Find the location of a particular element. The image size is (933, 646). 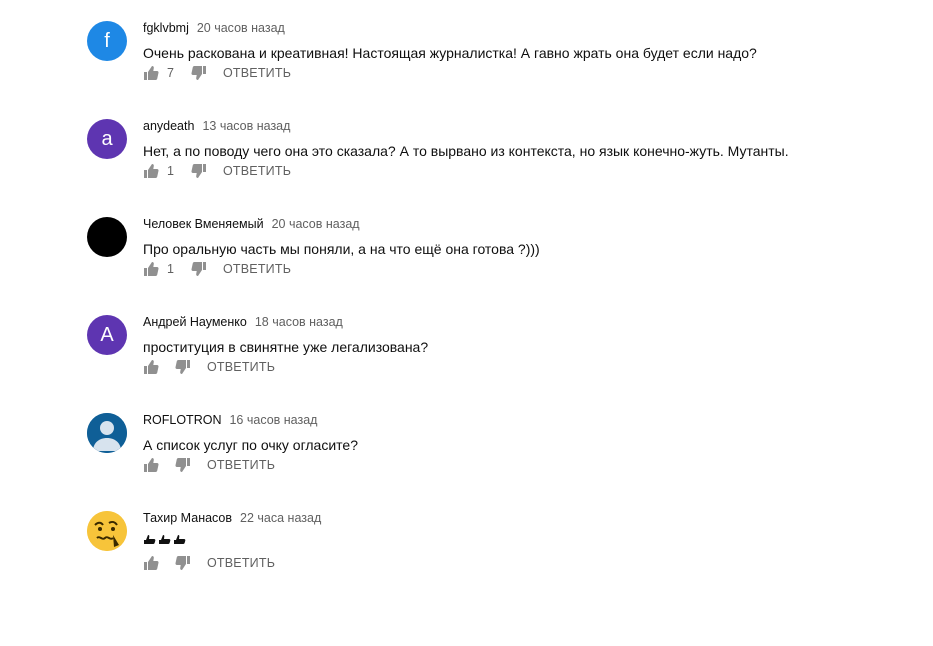

comment: Тахир Манасов 22 часа назад ОТВЕТИТЬ is located at coordinates (497, 554).